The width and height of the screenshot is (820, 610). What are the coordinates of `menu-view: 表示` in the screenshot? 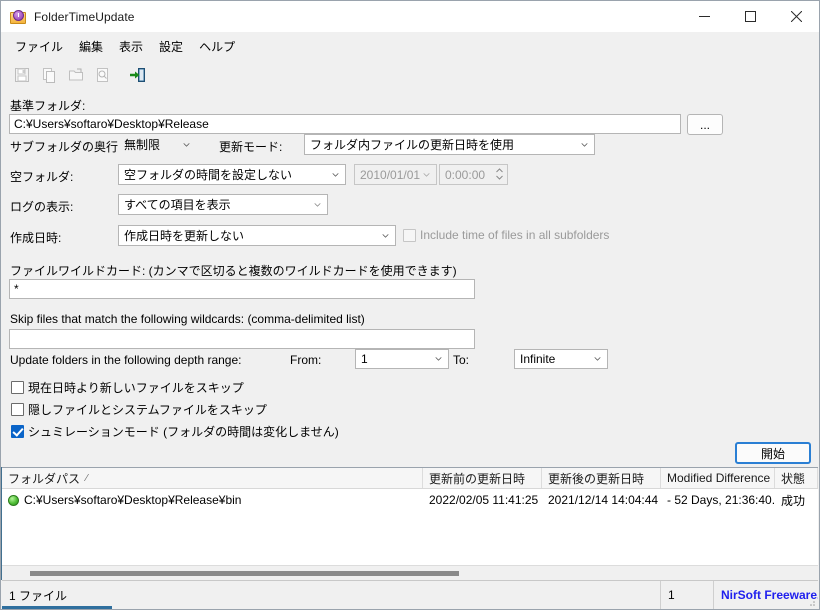 It's located at (131, 46).